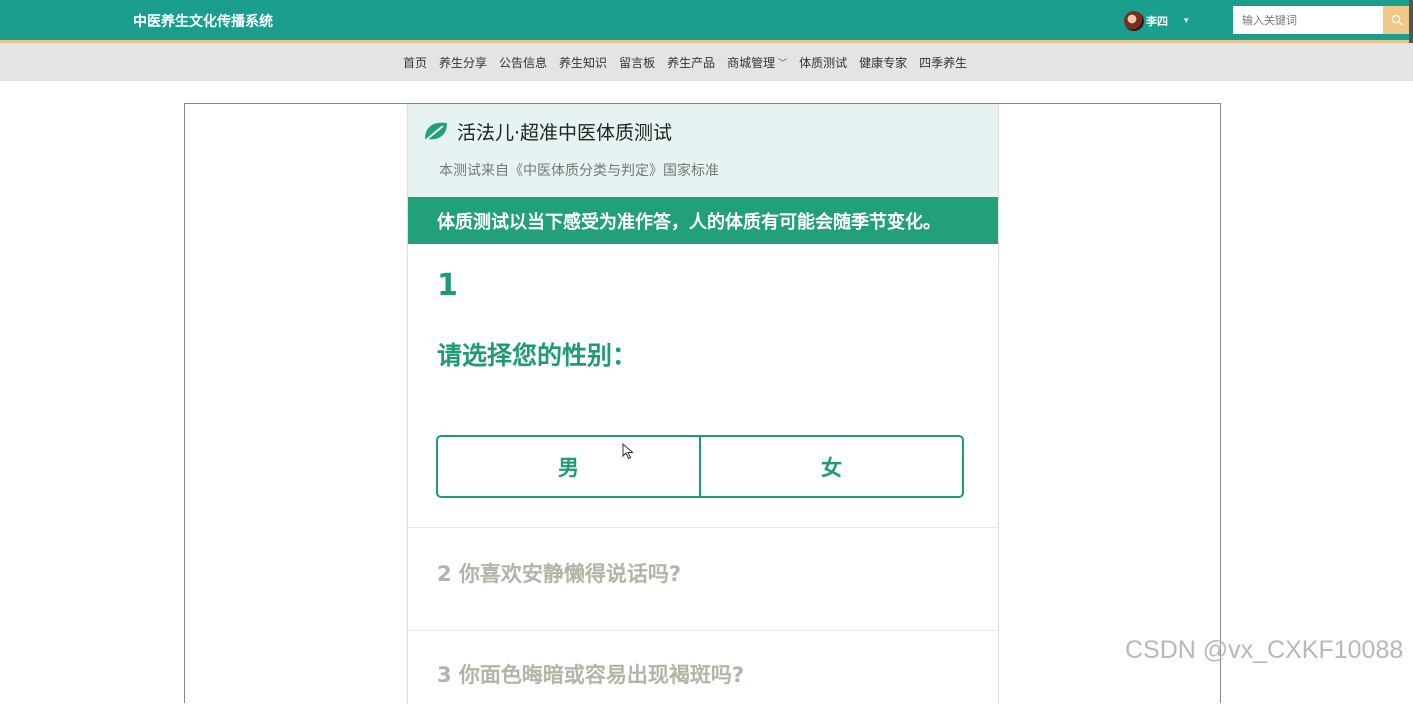 This screenshot has height=704, width=1413. Describe the element at coordinates (579, 171) in the screenshot. I see `quiz-subtitle: 本测试来自《中医体质分类与判定》国家标准` at that location.